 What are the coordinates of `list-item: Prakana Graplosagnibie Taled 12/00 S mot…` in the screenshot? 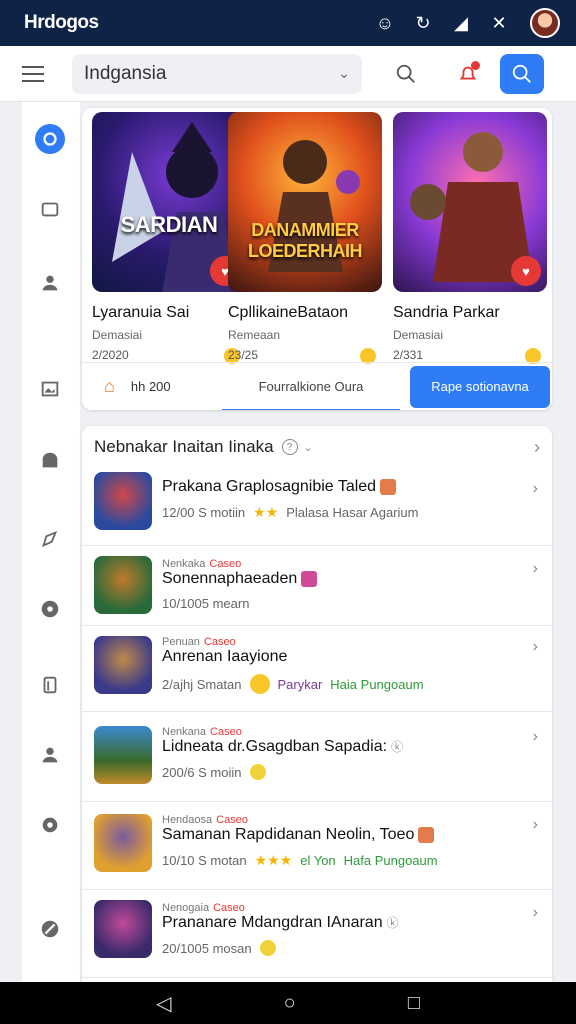 It's located at (317, 507).